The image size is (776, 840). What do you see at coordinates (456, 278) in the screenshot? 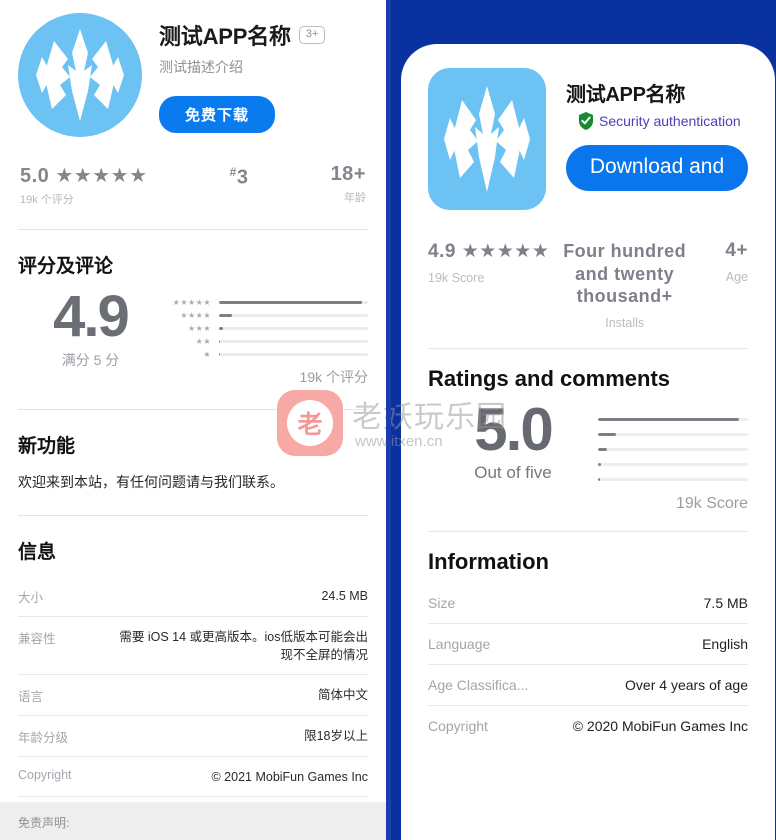
I see `right-rating-sublabel: 19k Score` at bounding box center [456, 278].